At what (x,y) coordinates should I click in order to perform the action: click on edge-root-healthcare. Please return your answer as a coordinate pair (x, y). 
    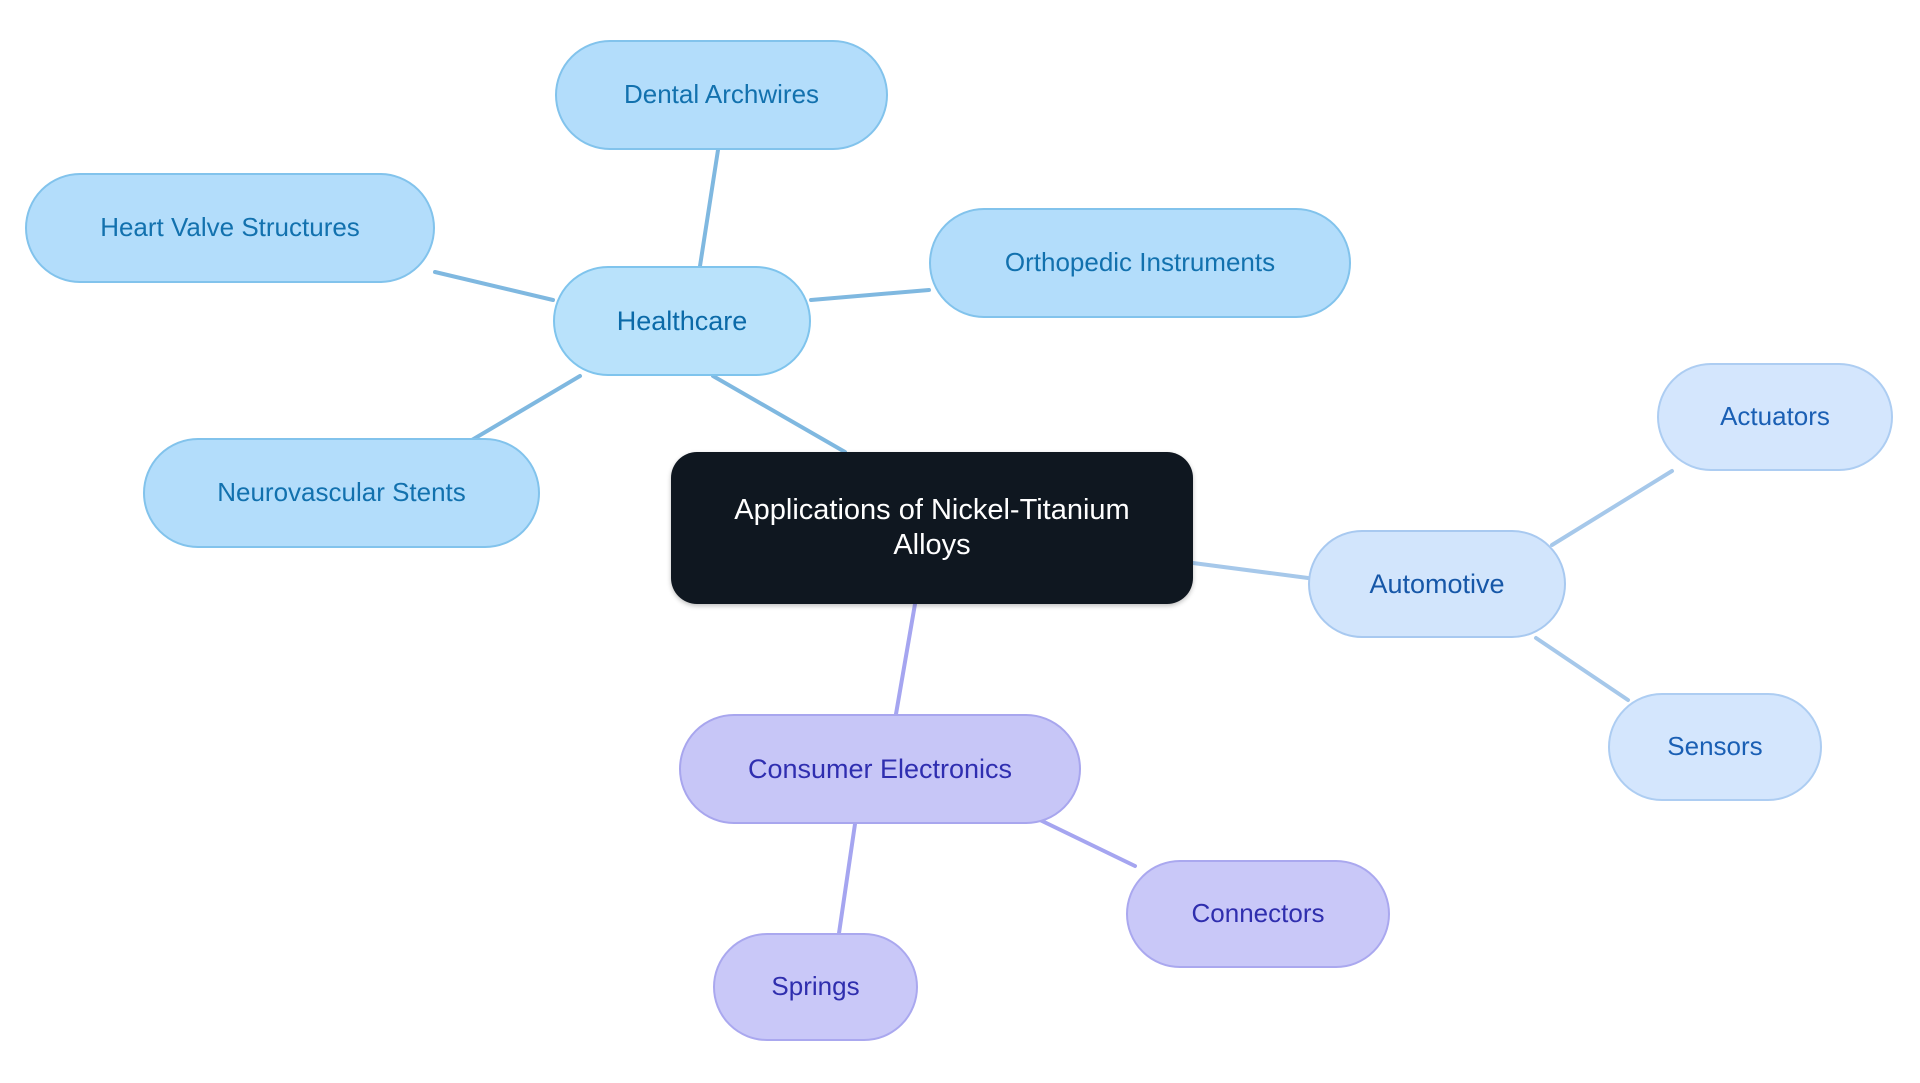
    Looking at the image, I should click on (779, 414).